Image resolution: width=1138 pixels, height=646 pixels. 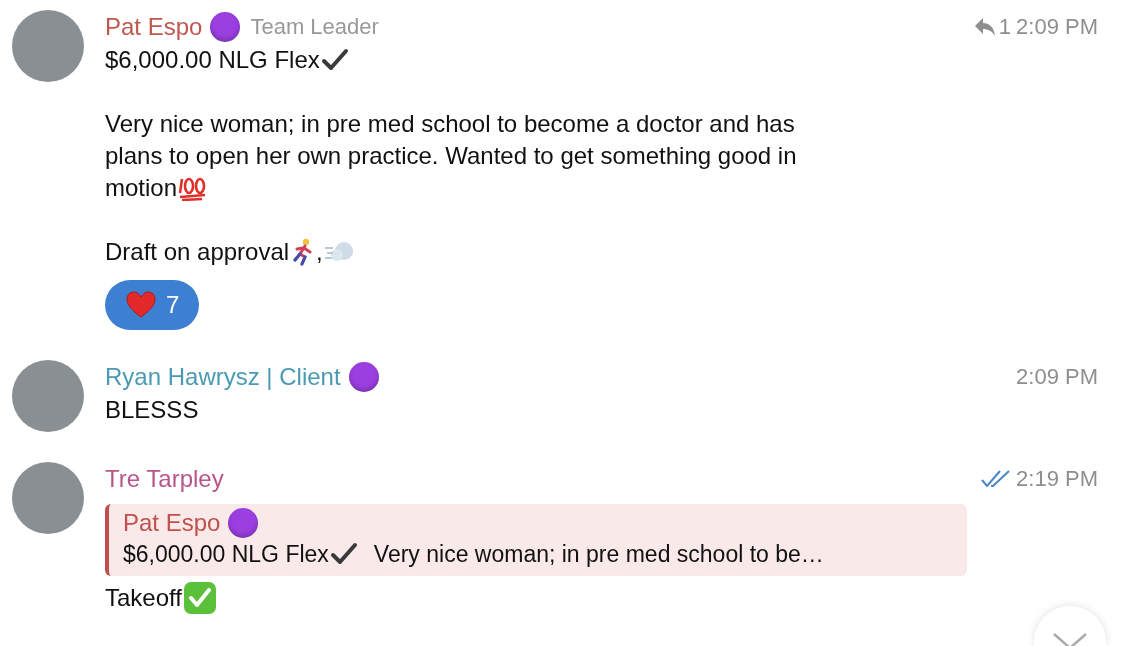 What do you see at coordinates (152, 410) in the screenshot?
I see `message-text: BLESSS` at bounding box center [152, 410].